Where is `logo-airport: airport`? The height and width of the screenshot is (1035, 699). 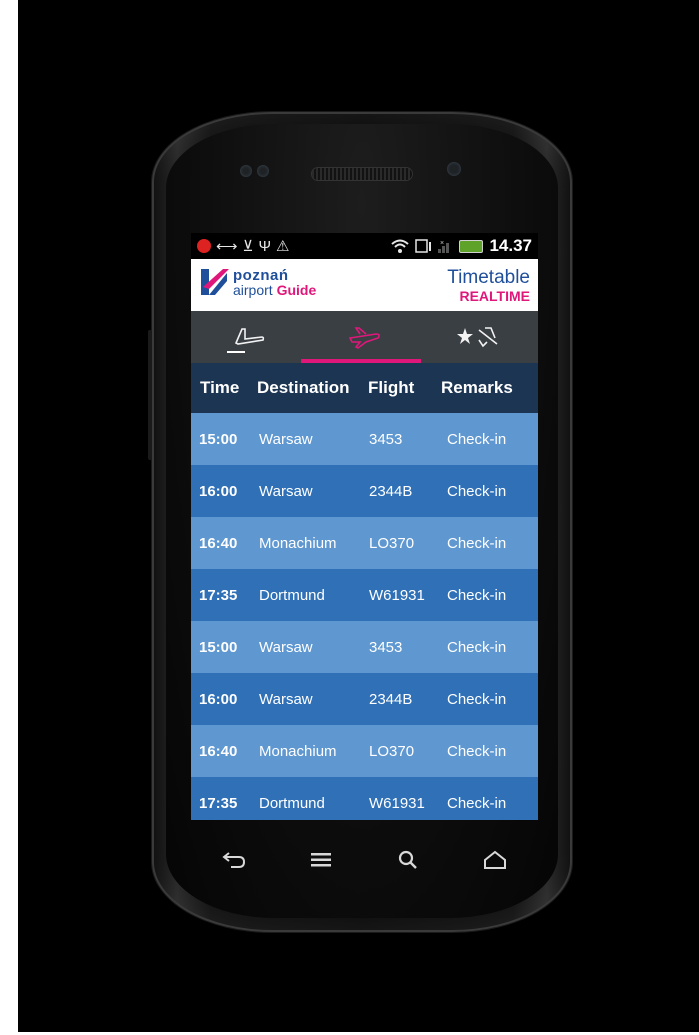 logo-airport: airport is located at coordinates (253, 290).